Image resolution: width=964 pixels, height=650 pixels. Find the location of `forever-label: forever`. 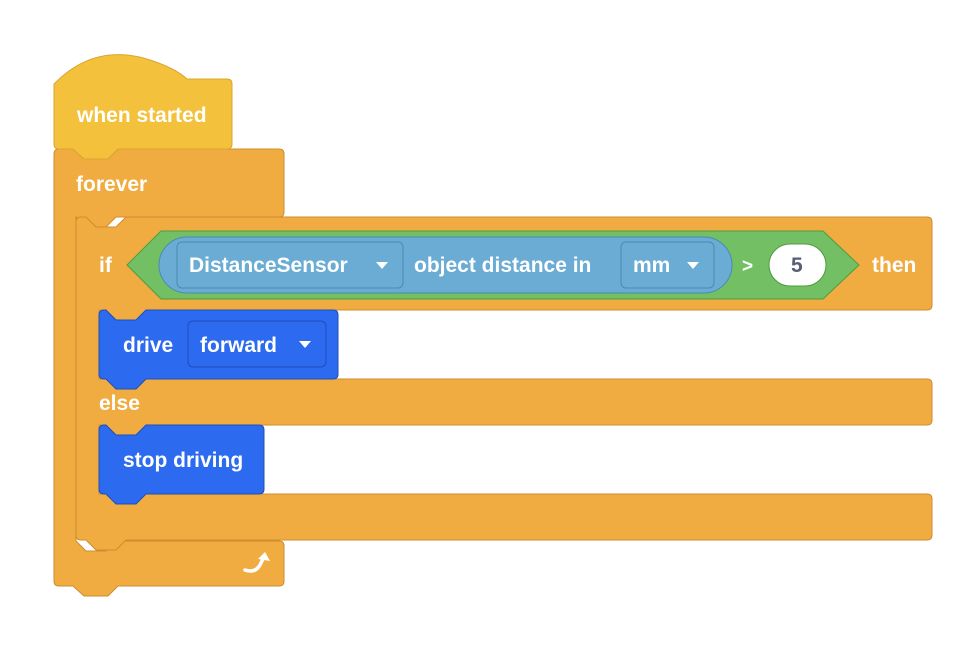

forever-label: forever is located at coordinates (112, 184).